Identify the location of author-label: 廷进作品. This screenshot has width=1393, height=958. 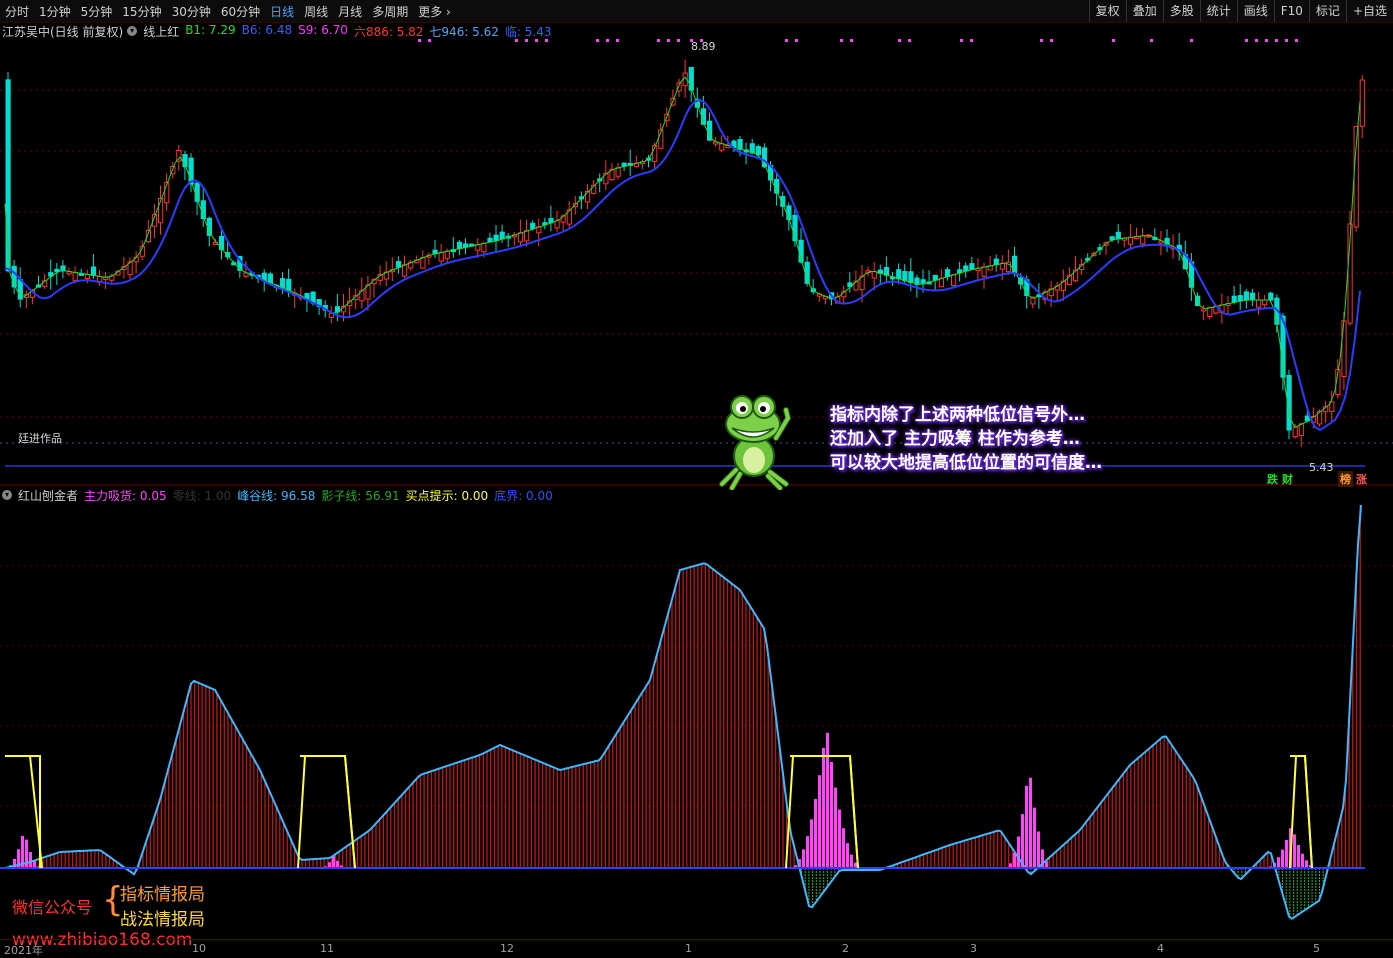
(40, 438).